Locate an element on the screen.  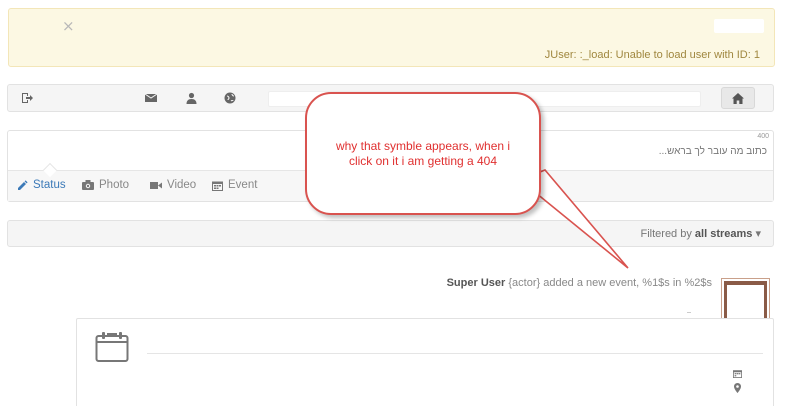
filter-value: all streams is located at coordinates (723, 234).